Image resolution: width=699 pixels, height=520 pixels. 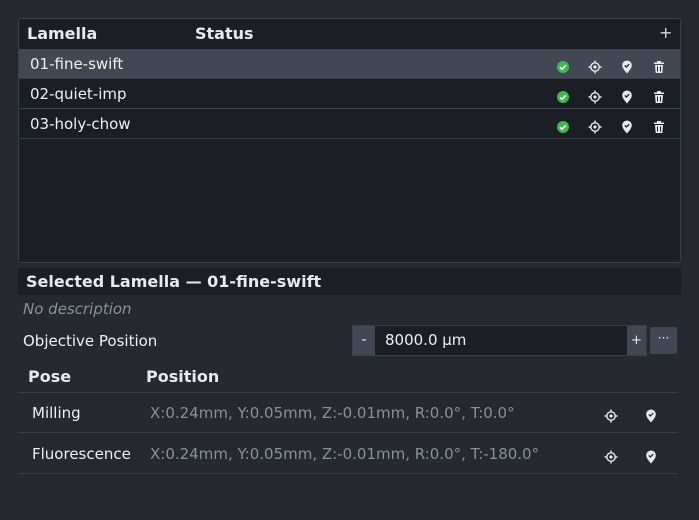 I want to click on lamella-row-02-quiet-imp: 02-quiet-imp, so click(x=349, y=94).